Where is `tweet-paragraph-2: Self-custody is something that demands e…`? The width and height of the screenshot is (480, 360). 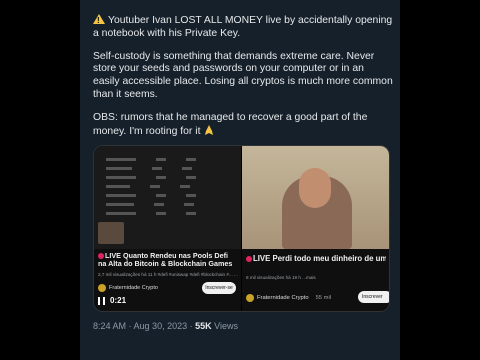
tweet-paragraph-2: Self-custody is something that demands e… is located at coordinates (243, 75).